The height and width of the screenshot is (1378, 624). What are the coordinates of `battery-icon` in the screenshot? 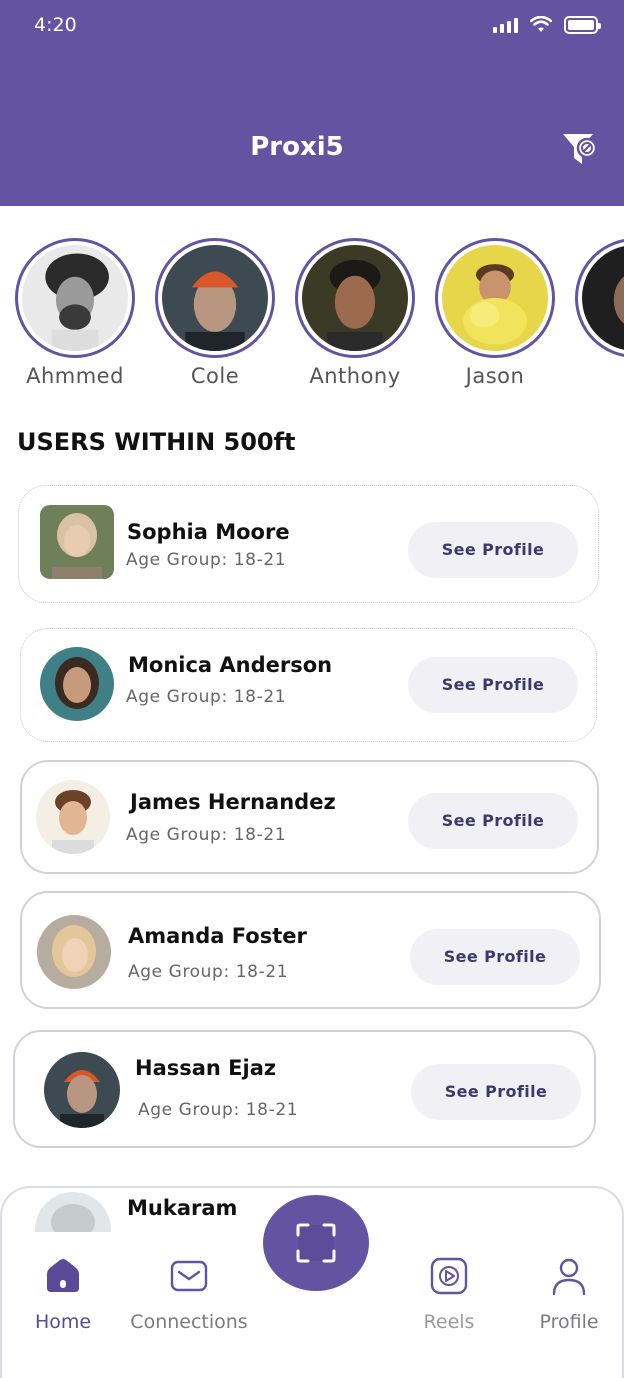 It's located at (582, 25).